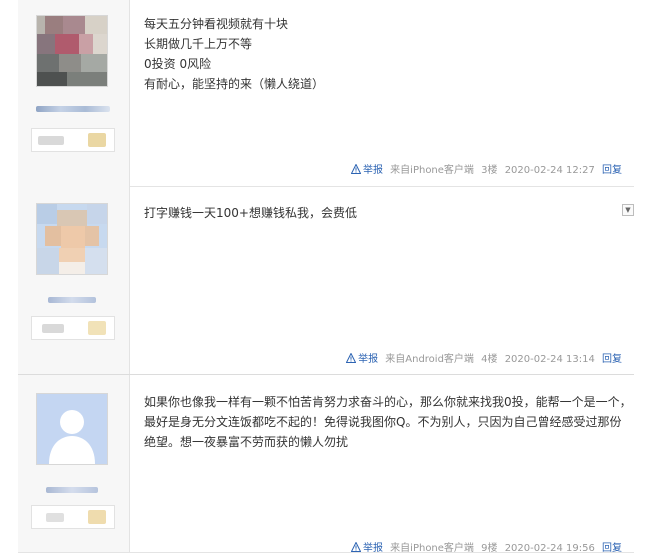 Image resolution: width=650 pixels, height=554 pixels. Describe the element at coordinates (234, 84) in the screenshot. I see `post-line: 有耐心，能坚持的来（懒人绕道）` at that location.